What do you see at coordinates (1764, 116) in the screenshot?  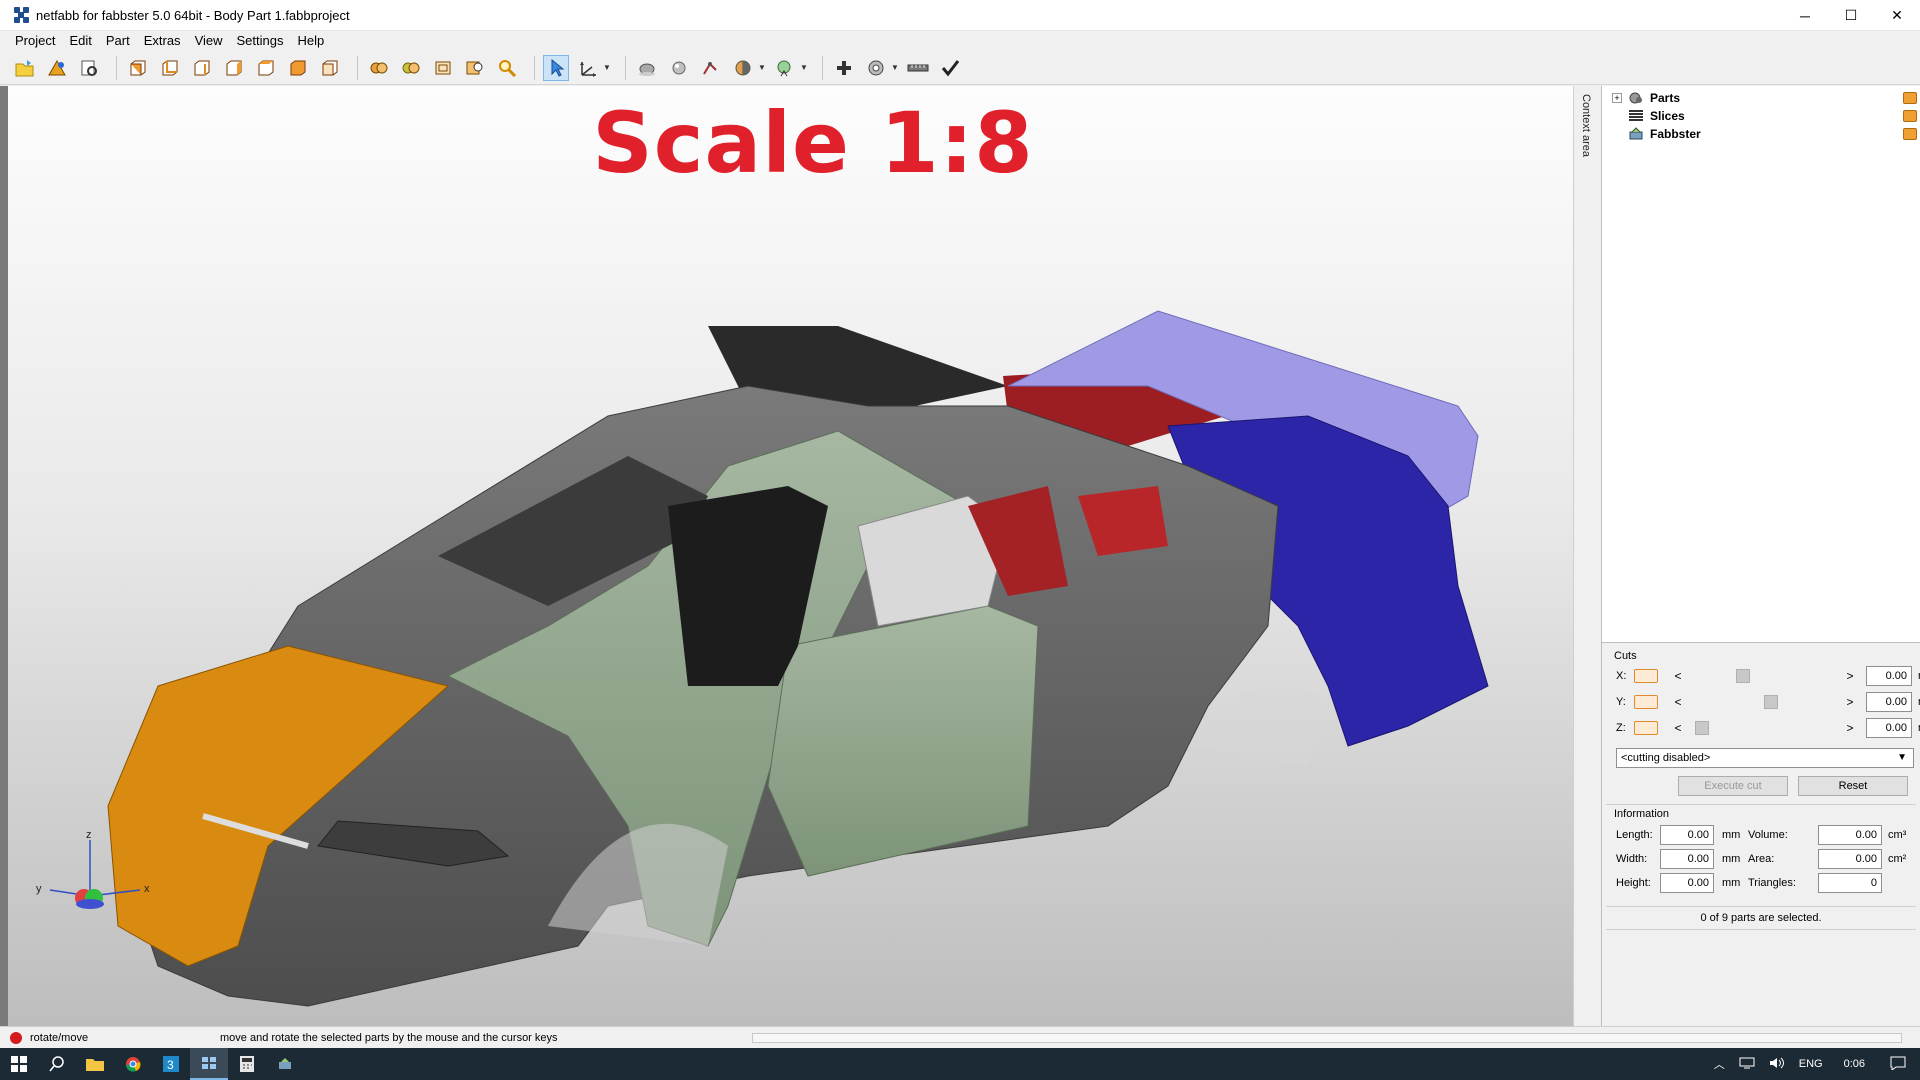 I see `tree-item-slices: Slices` at bounding box center [1764, 116].